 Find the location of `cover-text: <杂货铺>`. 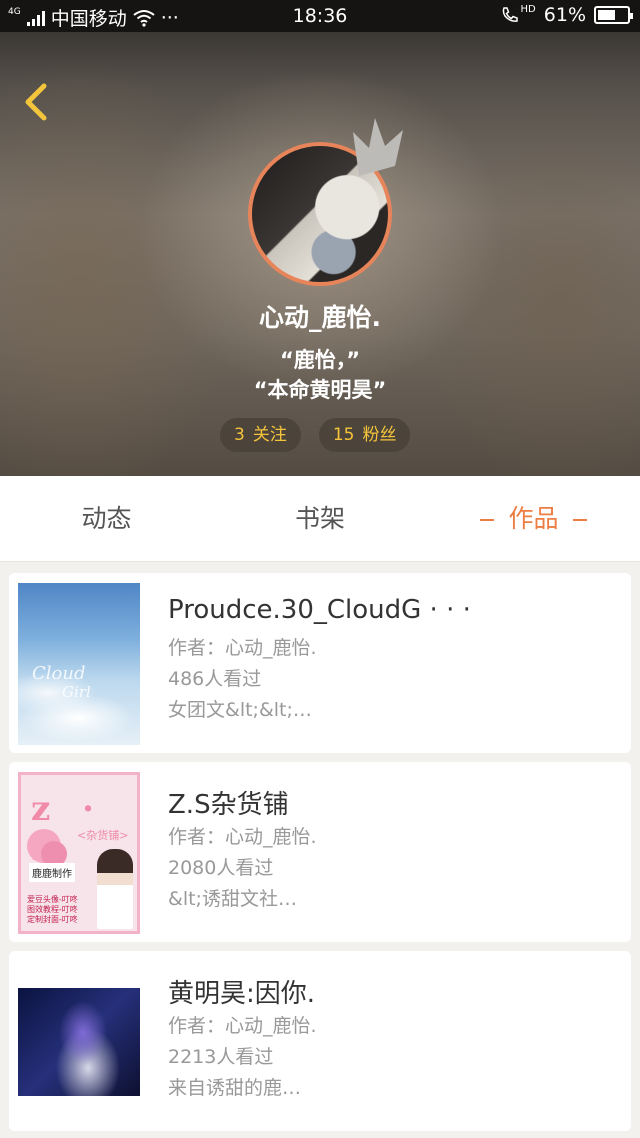

cover-text: <杂货铺> is located at coordinates (103, 835).